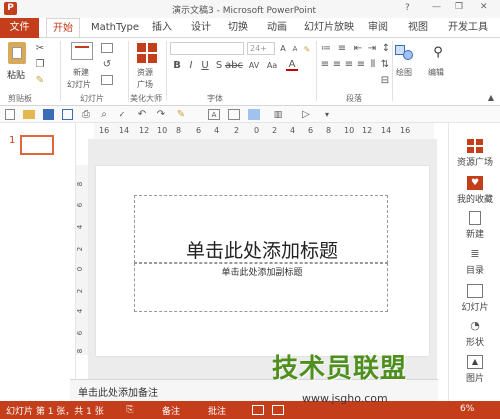 The height and width of the screenshot is (419, 500). What do you see at coordinates (254, 114) in the screenshot?
I see `picture-qat-icon` at bounding box center [254, 114].